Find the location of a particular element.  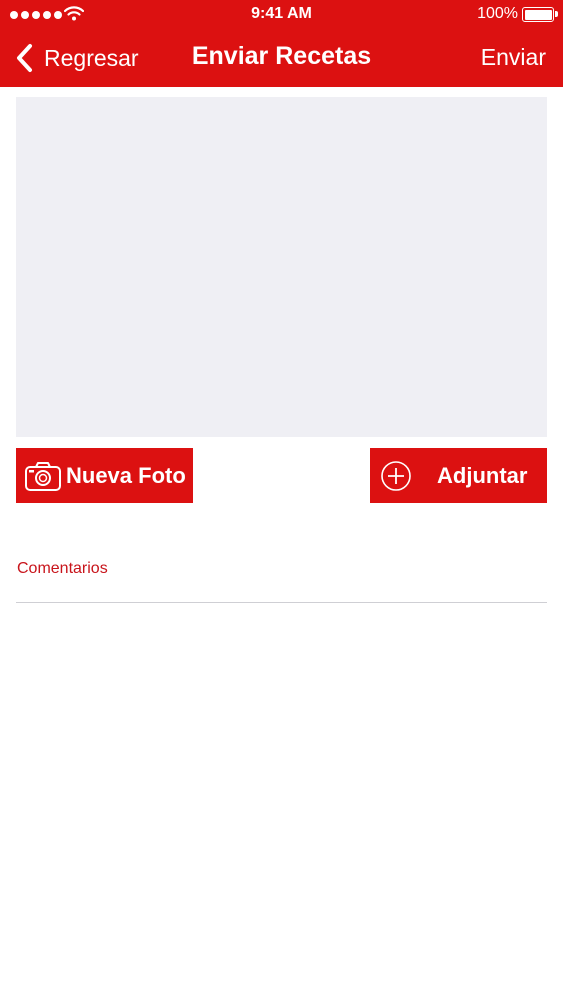

attach-button: Adjuntar is located at coordinates (458, 475).